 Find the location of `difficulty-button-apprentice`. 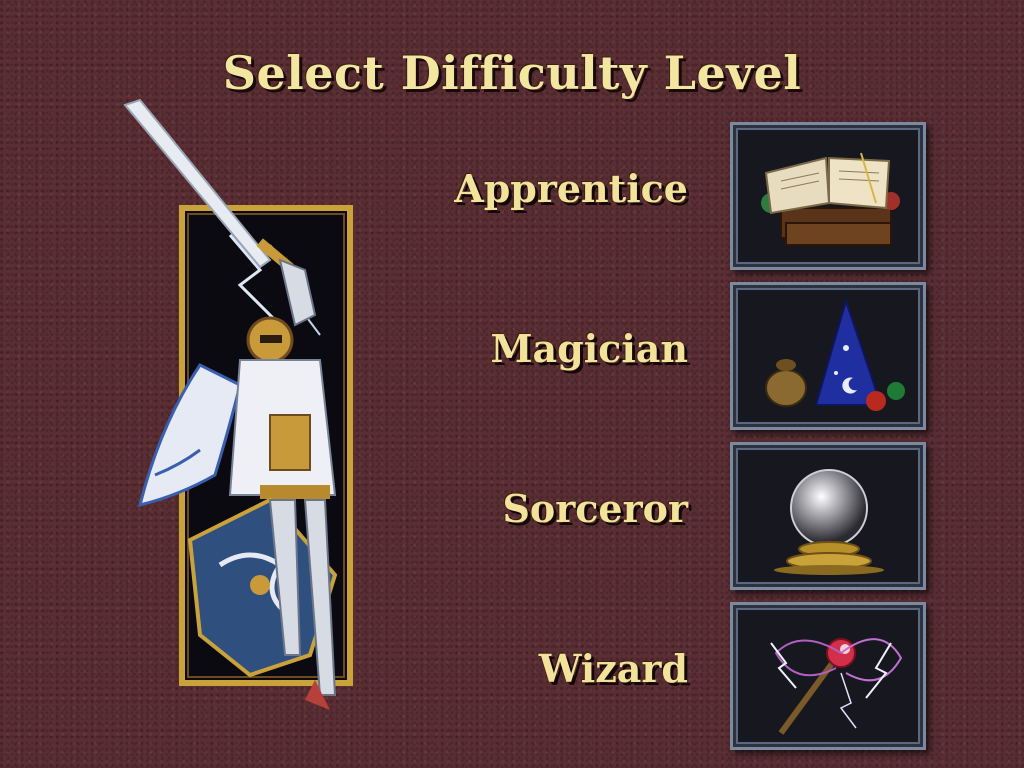

difficulty-button-apprentice is located at coordinates (828, 196).